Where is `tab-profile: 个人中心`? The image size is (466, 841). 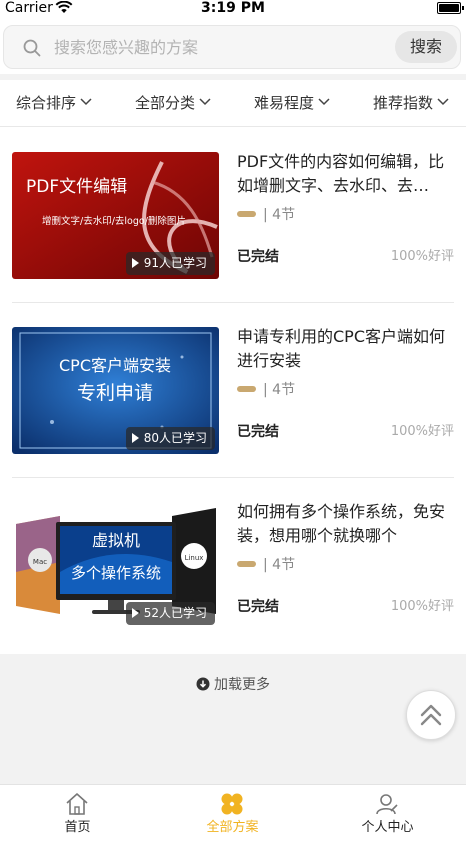 tab-profile: 个人中心 is located at coordinates (387, 813).